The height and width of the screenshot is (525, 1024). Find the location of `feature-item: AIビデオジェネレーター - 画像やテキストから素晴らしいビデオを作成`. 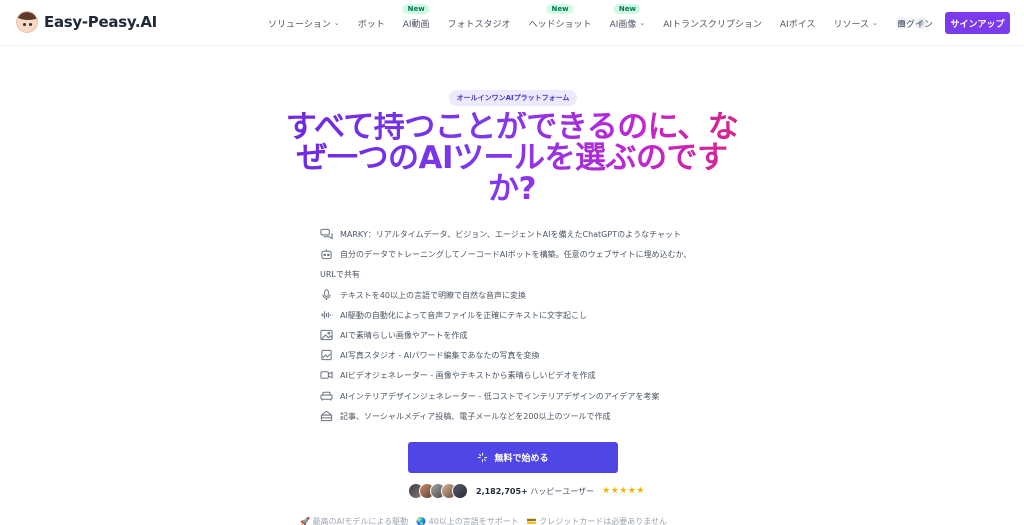

feature-item: AIビデオジェネレーター - 画像やテキストから素晴らしいビデオを作成 is located at coordinates (530, 379).